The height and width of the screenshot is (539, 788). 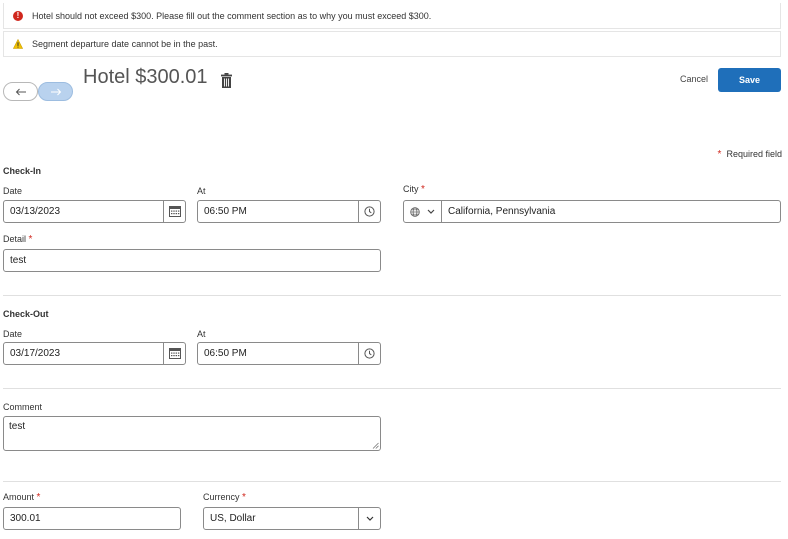 I want to click on amount-field: 300.01, so click(x=92, y=518).